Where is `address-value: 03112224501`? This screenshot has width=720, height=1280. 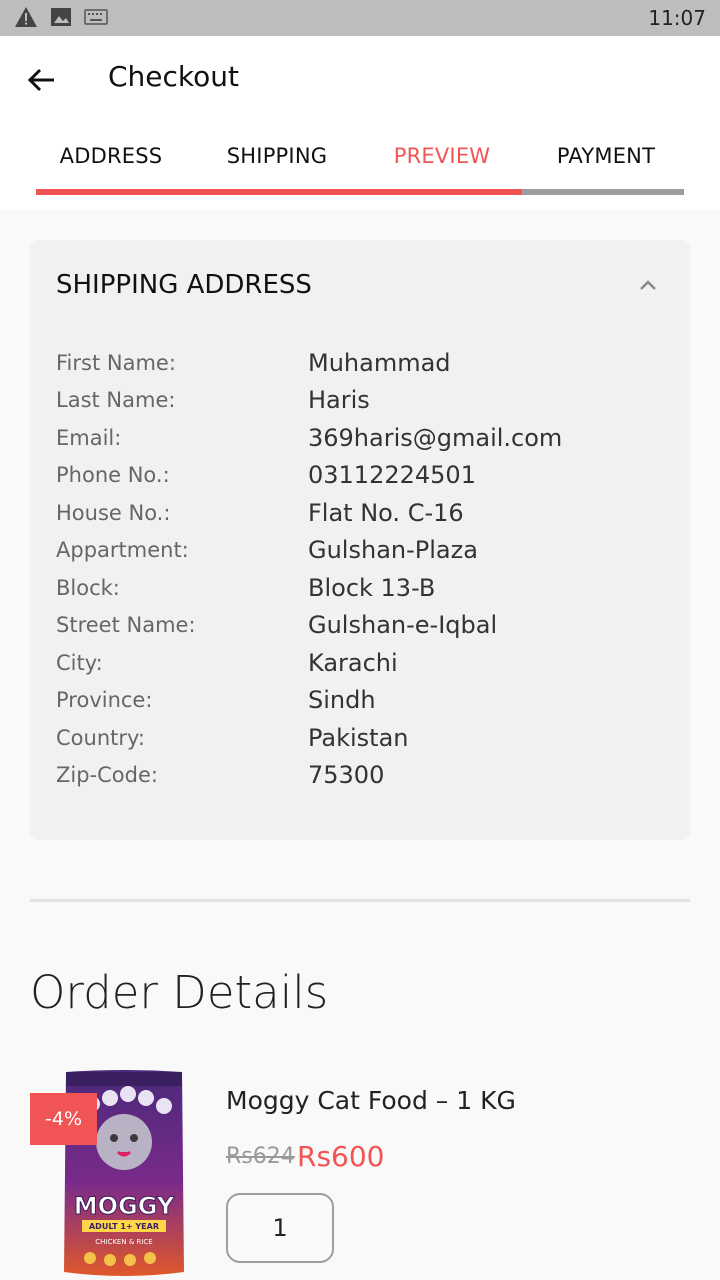 address-value: 03112224501 is located at coordinates (392, 475).